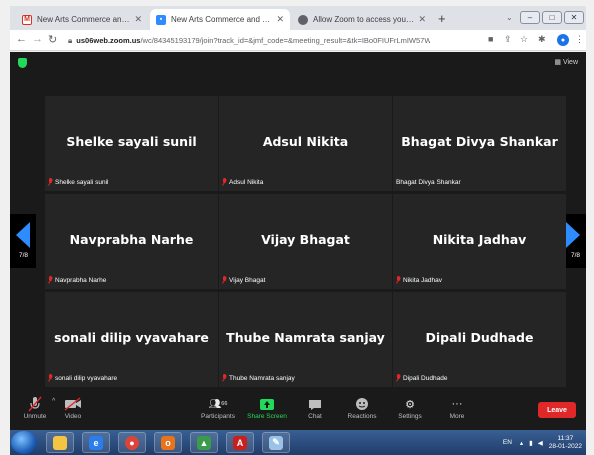 The width and height of the screenshot is (594, 455). Describe the element at coordinates (315, 407) in the screenshot. I see `chat-button: Chat` at that location.